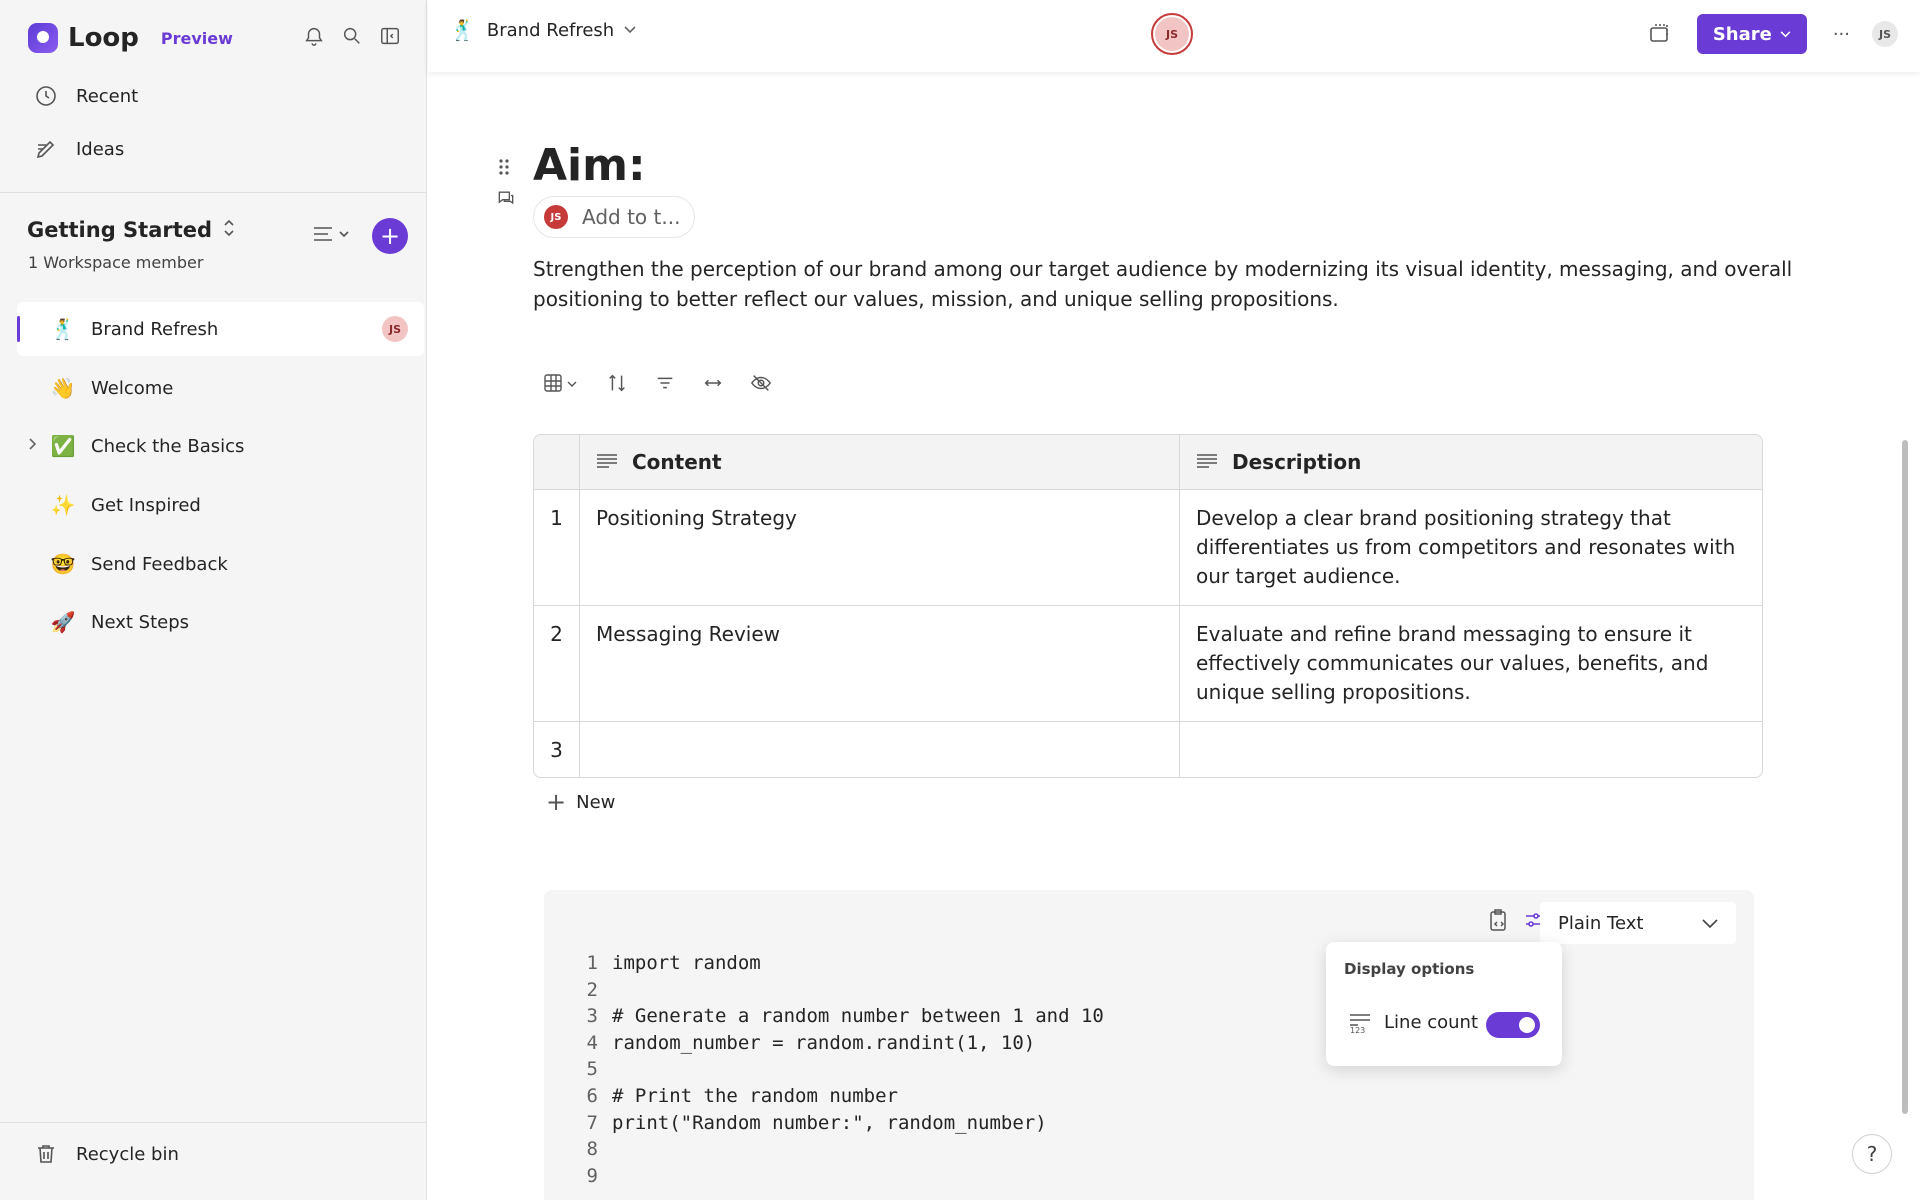  I want to click on language-select: Plain Text, so click(1638, 923).